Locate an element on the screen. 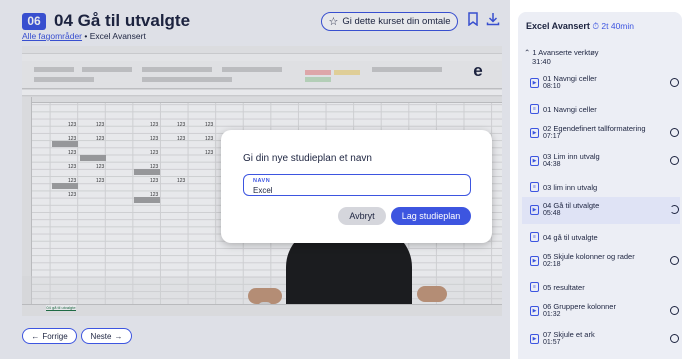  lesson-duration: 02:18 is located at coordinates (552, 264).